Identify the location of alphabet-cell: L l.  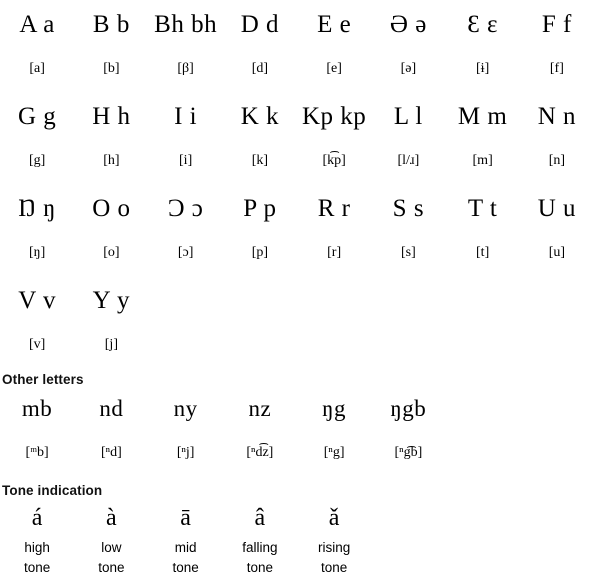
(408, 114).